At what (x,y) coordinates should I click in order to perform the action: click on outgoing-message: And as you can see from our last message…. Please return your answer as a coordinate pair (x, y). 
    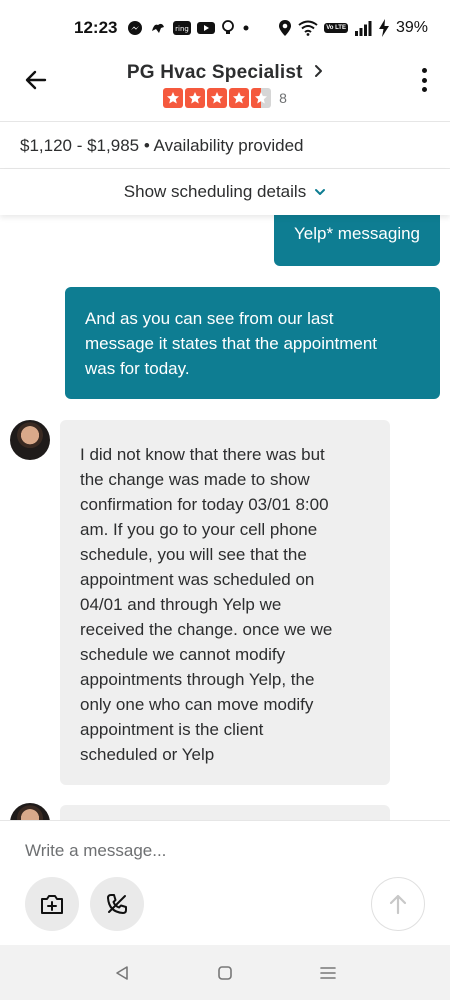
    Looking at the image, I should click on (252, 343).